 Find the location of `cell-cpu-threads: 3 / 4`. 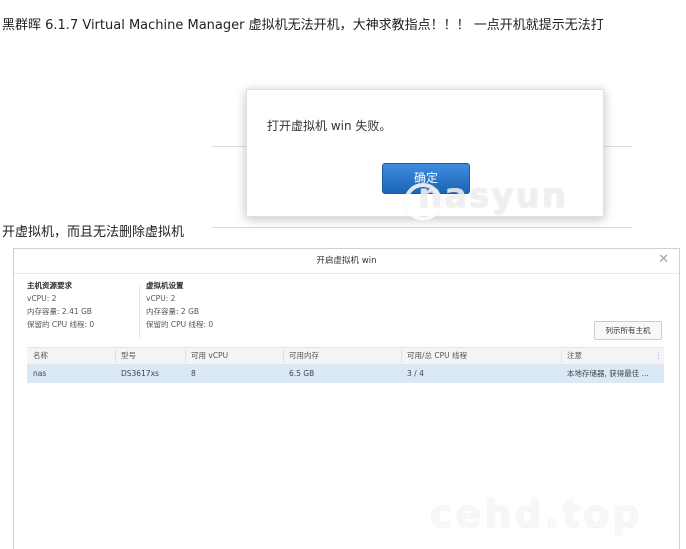

cell-cpu-threads: 3 / 4 is located at coordinates (415, 373).